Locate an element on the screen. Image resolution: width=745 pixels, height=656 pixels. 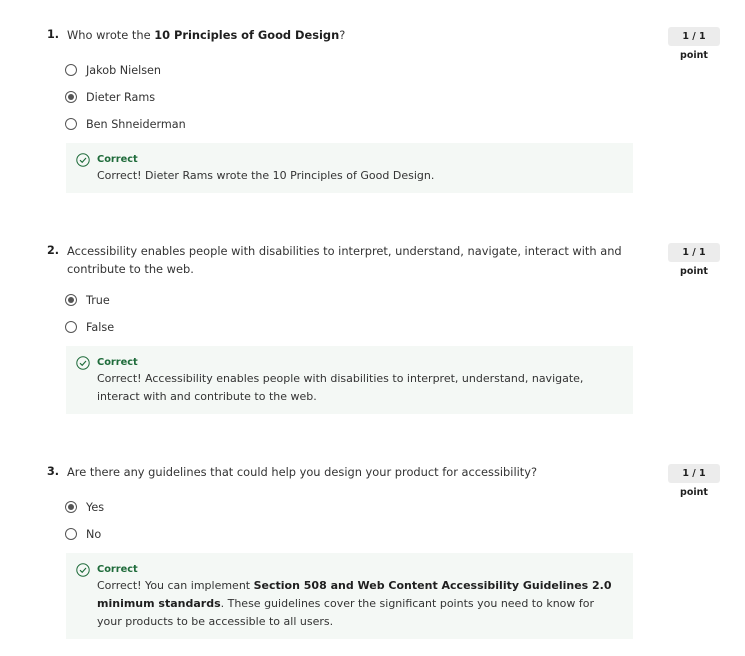
question-number: 1. is located at coordinates (53, 34).